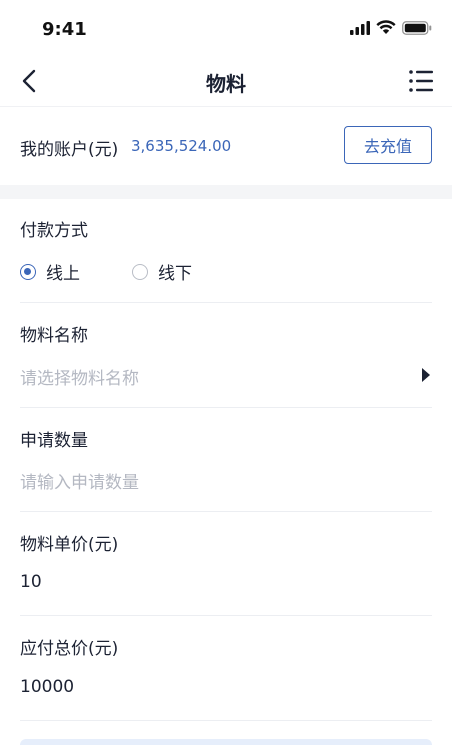 Image resolution: width=452 pixels, height=745 pixels. Describe the element at coordinates (386, 27) in the screenshot. I see `wifi-icon` at that location.